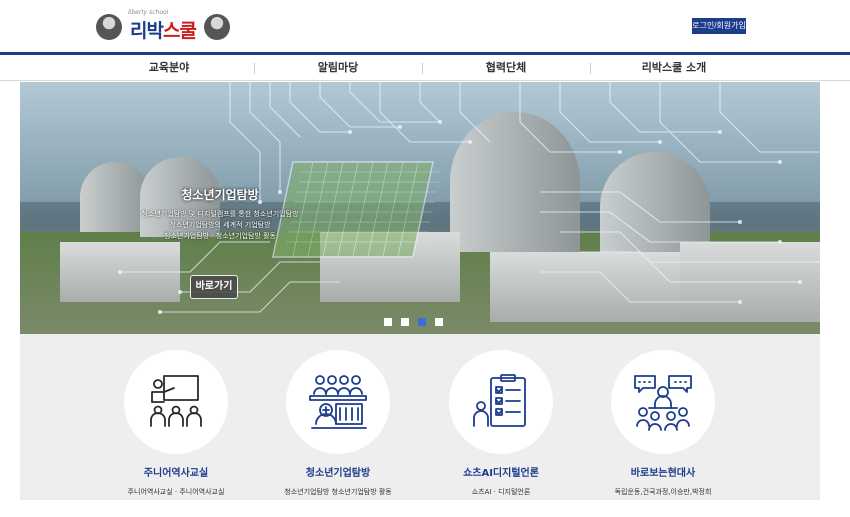 Image resolution: width=850 pixels, height=517 pixels. What do you see at coordinates (169, 67) in the screenshot?
I see `nav-item-education: 교육분야` at bounding box center [169, 67].